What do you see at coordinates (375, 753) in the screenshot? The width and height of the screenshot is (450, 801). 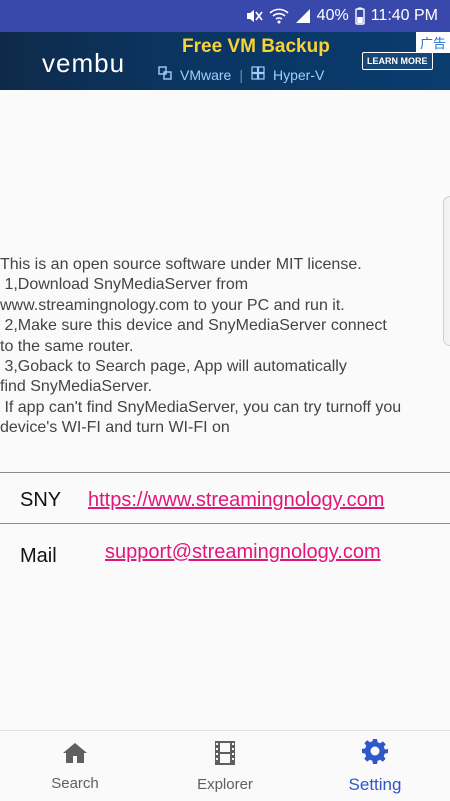 I see `gear-icon` at bounding box center [375, 753].